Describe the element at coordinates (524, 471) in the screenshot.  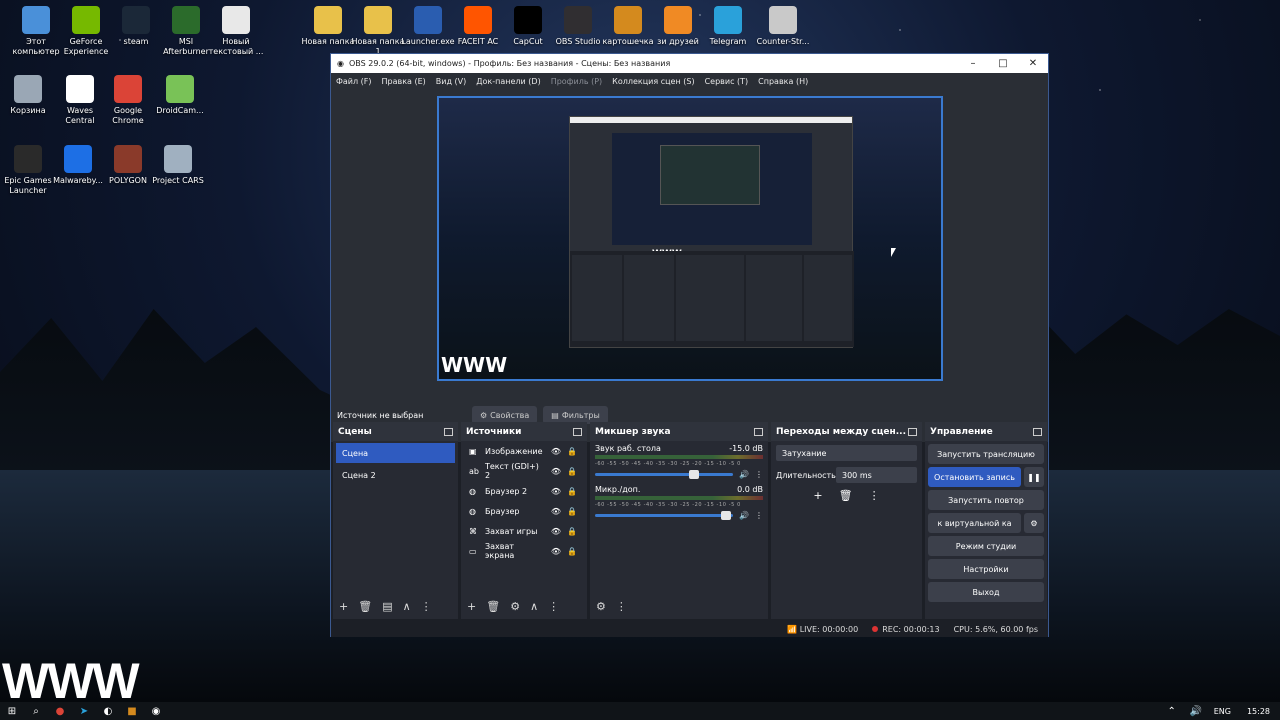
I see `source-item: ab Текст (GDI+) 2 👁 🔒` at that location.